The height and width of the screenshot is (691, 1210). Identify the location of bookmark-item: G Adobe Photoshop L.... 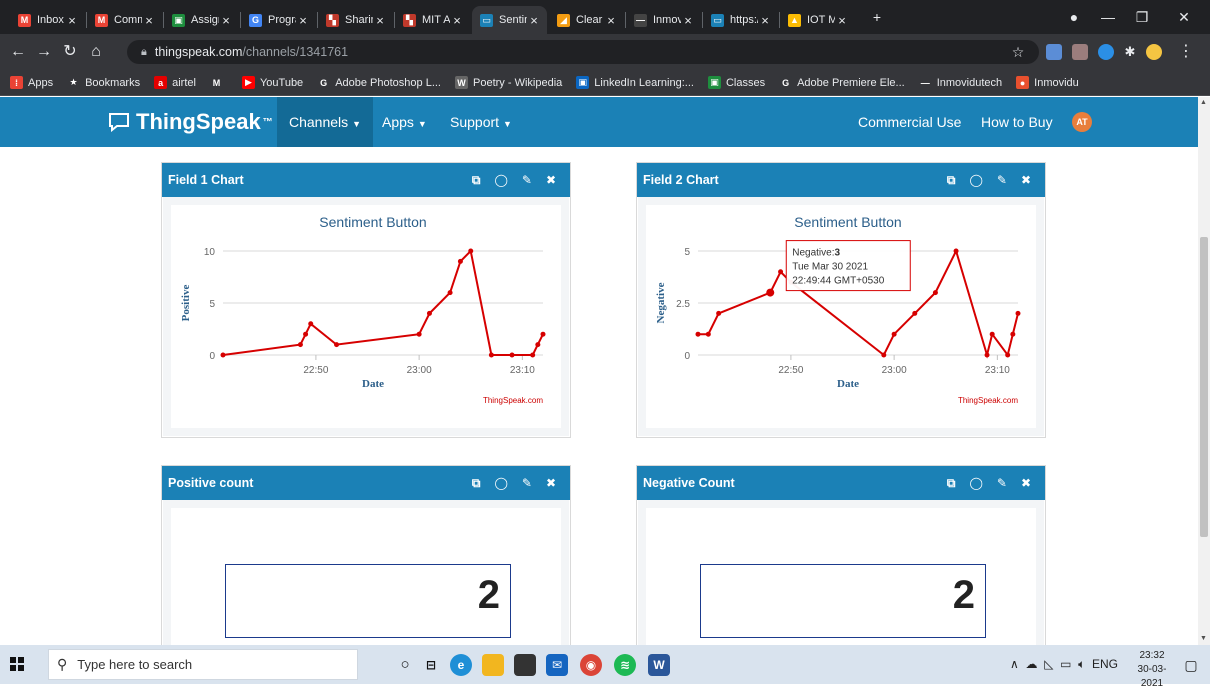
(379, 82).